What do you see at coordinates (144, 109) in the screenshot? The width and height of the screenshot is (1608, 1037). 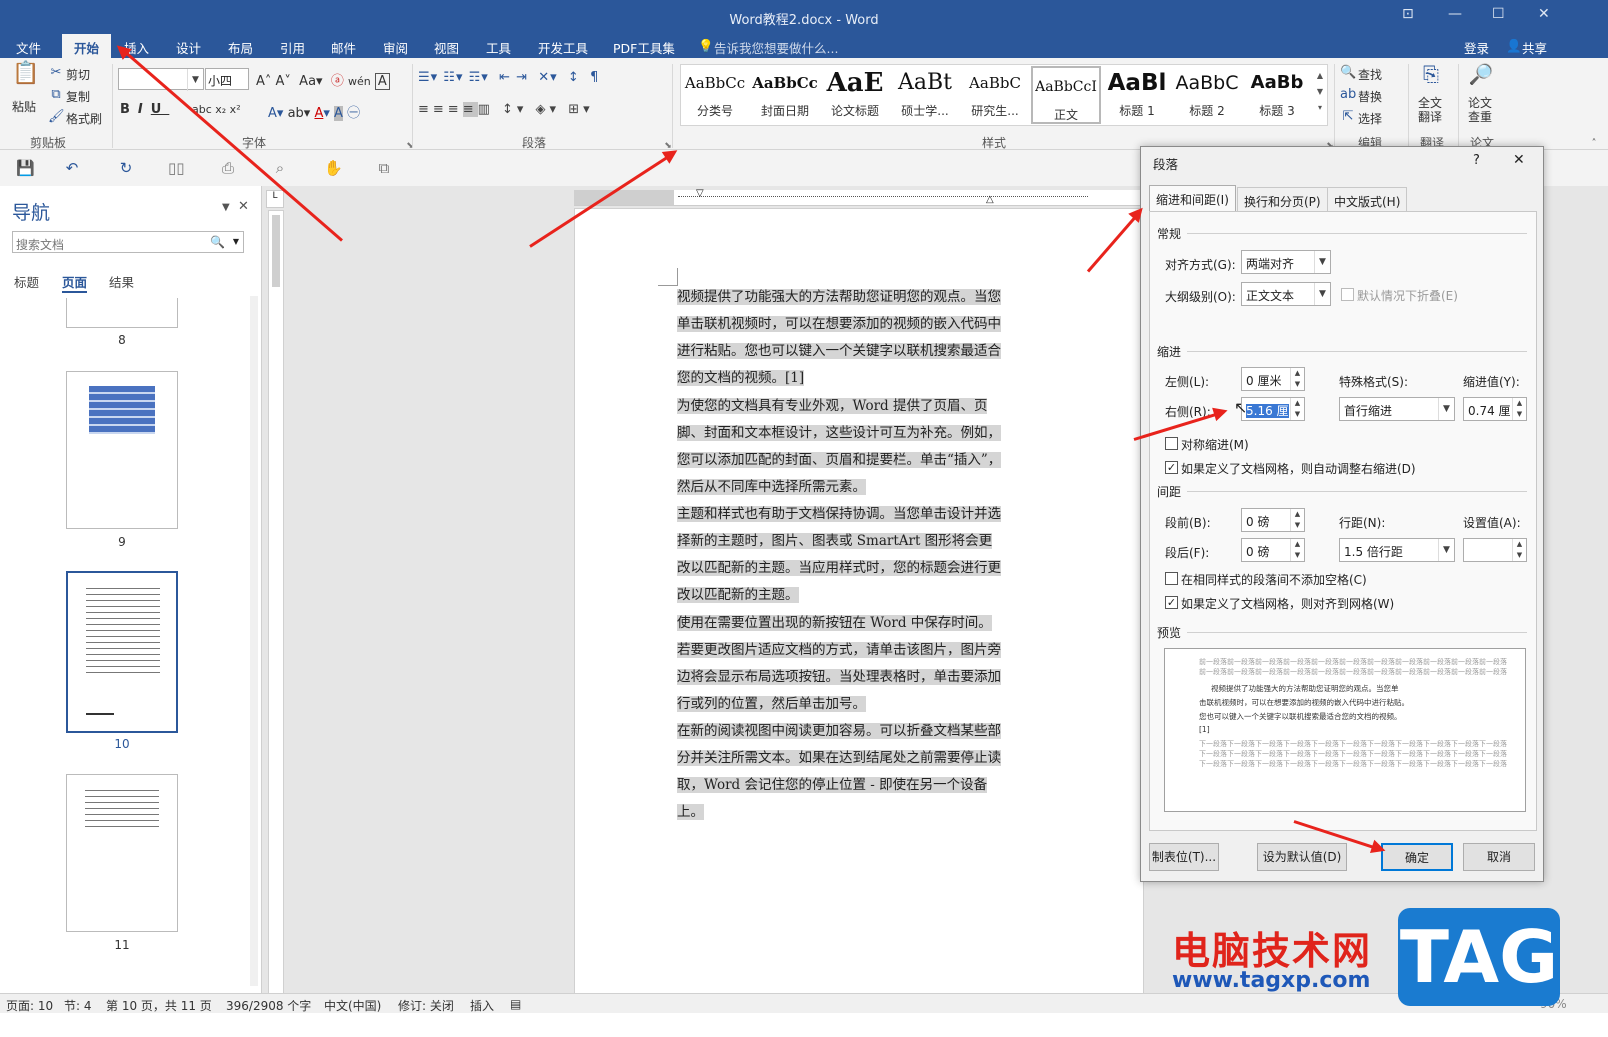 I see `font-format-buttons: BIU` at bounding box center [144, 109].